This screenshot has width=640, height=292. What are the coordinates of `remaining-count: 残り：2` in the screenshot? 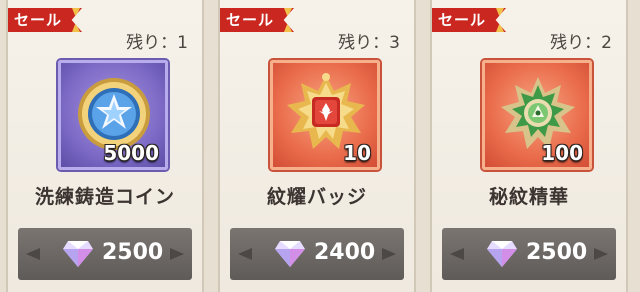 It's located at (581, 43).